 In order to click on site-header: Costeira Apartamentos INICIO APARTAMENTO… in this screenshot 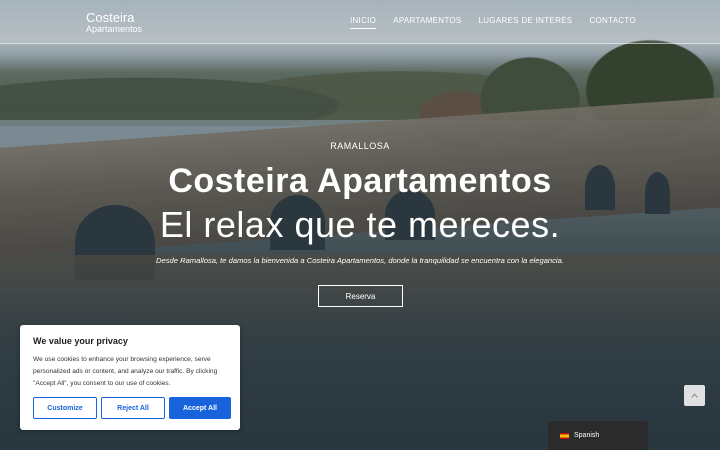, I will do `click(360, 22)`.